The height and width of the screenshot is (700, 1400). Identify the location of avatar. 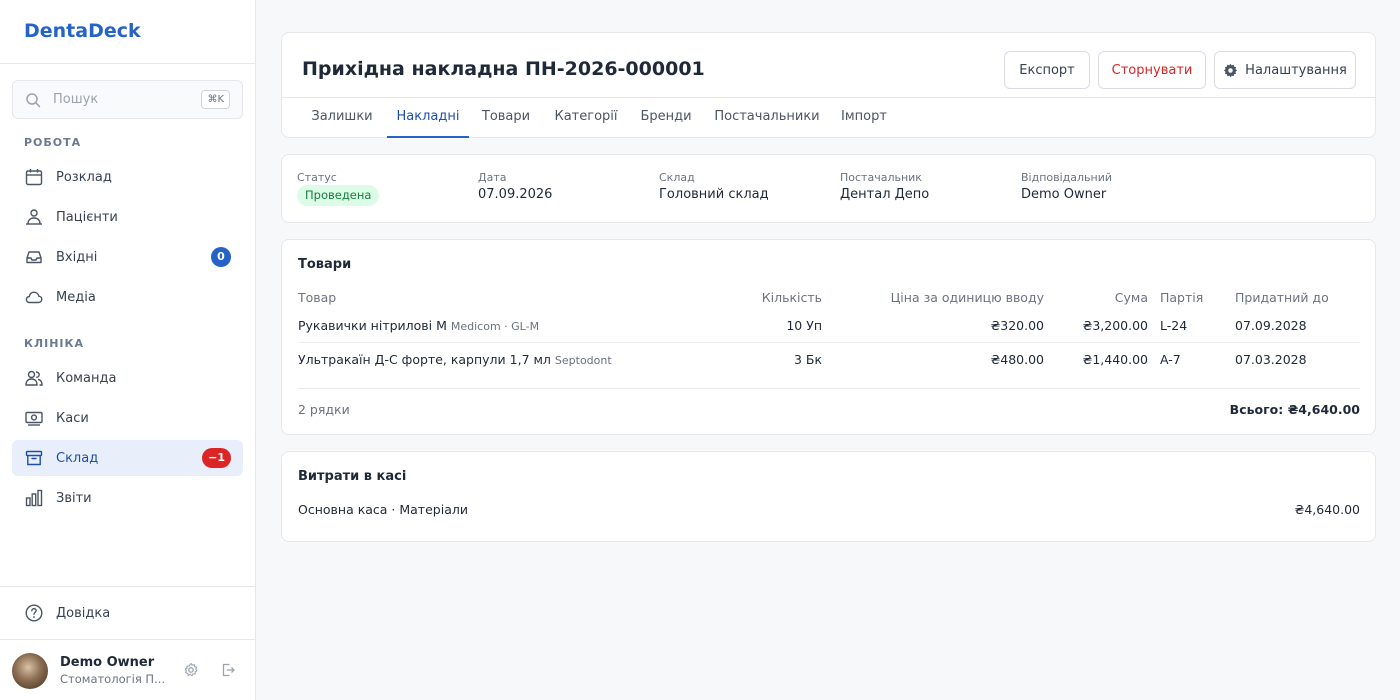
(30, 671).